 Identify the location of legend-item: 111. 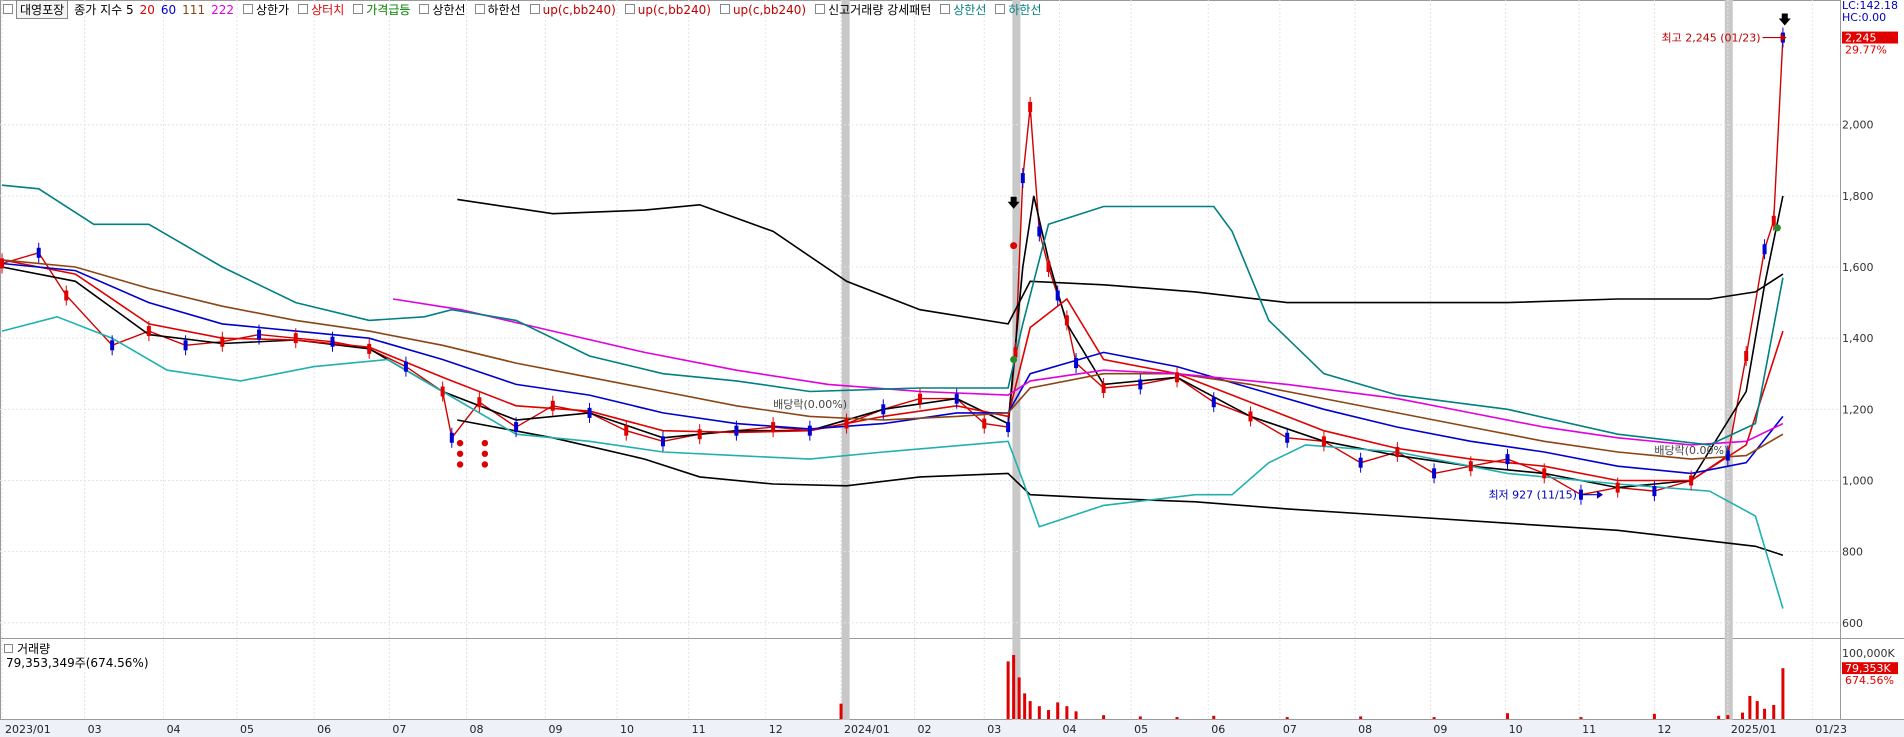
(193, 10).